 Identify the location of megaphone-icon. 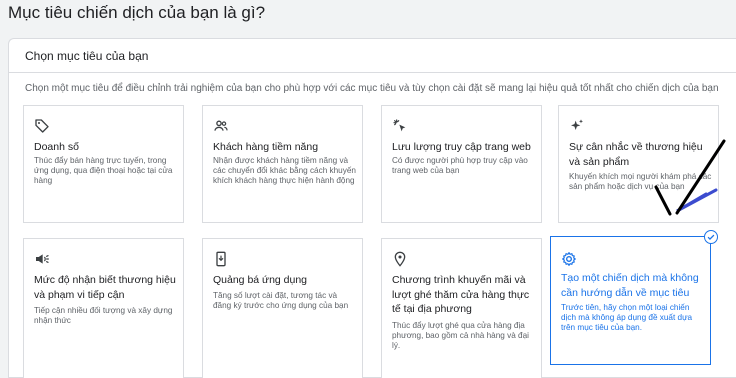
(42, 259).